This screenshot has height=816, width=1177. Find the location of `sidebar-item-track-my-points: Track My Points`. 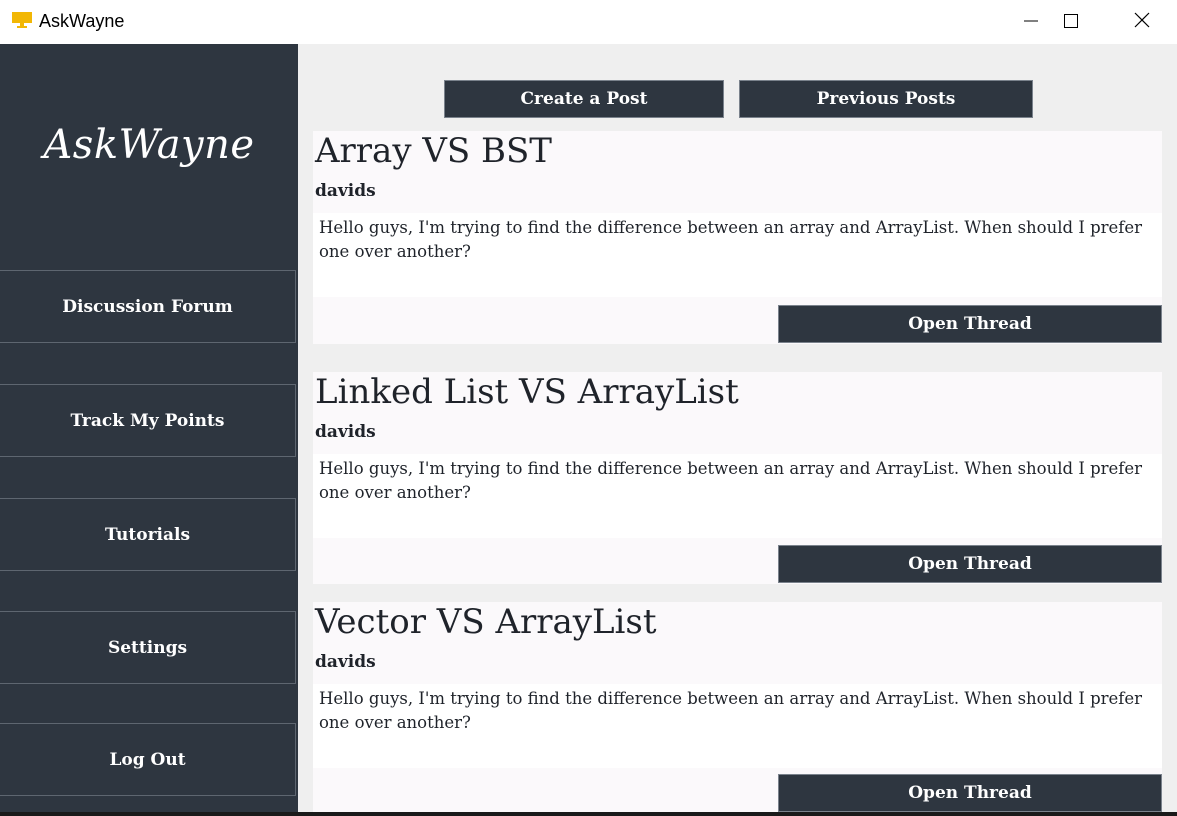

sidebar-item-track-my-points: Track My Points is located at coordinates (148, 420).